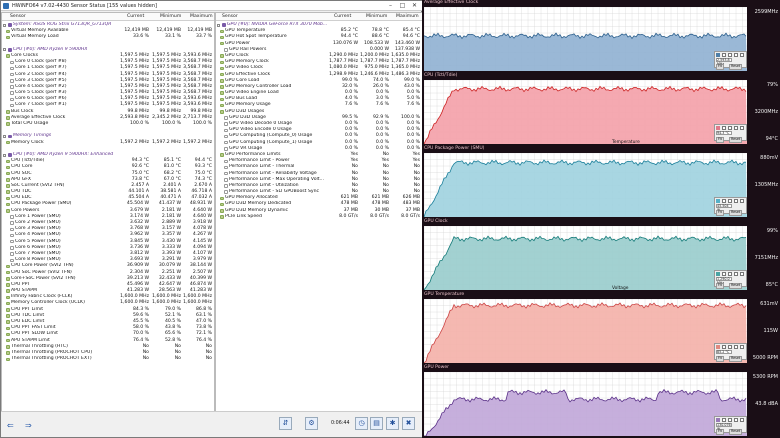 The image size is (780, 438). What do you see at coordinates (408, 423) in the screenshot?
I see `close-icon: ✖` at bounding box center [408, 423].